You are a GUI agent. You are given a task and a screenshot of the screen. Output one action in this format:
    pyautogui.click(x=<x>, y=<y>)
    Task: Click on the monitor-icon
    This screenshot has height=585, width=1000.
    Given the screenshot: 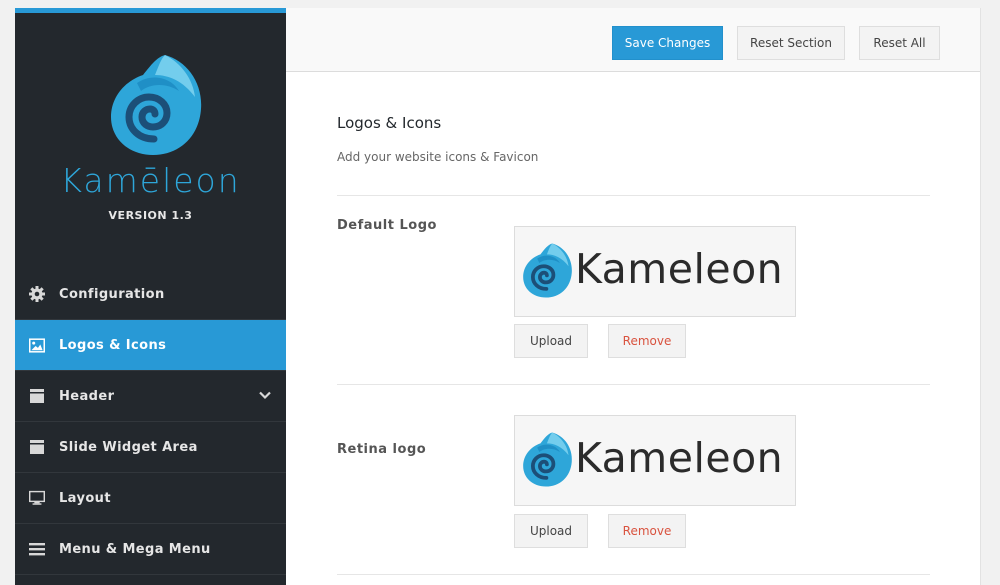 What is the action you would take?
    pyautogui.click(x=37, y=498)
    